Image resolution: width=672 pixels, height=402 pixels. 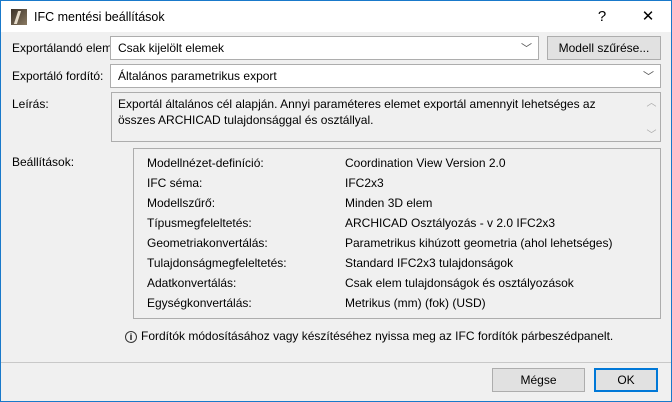 What do you see at coordinates (58, 76) in the screenshot?
I see `translator-label: Exportáló fordító:` at bounding box center [58, 76].